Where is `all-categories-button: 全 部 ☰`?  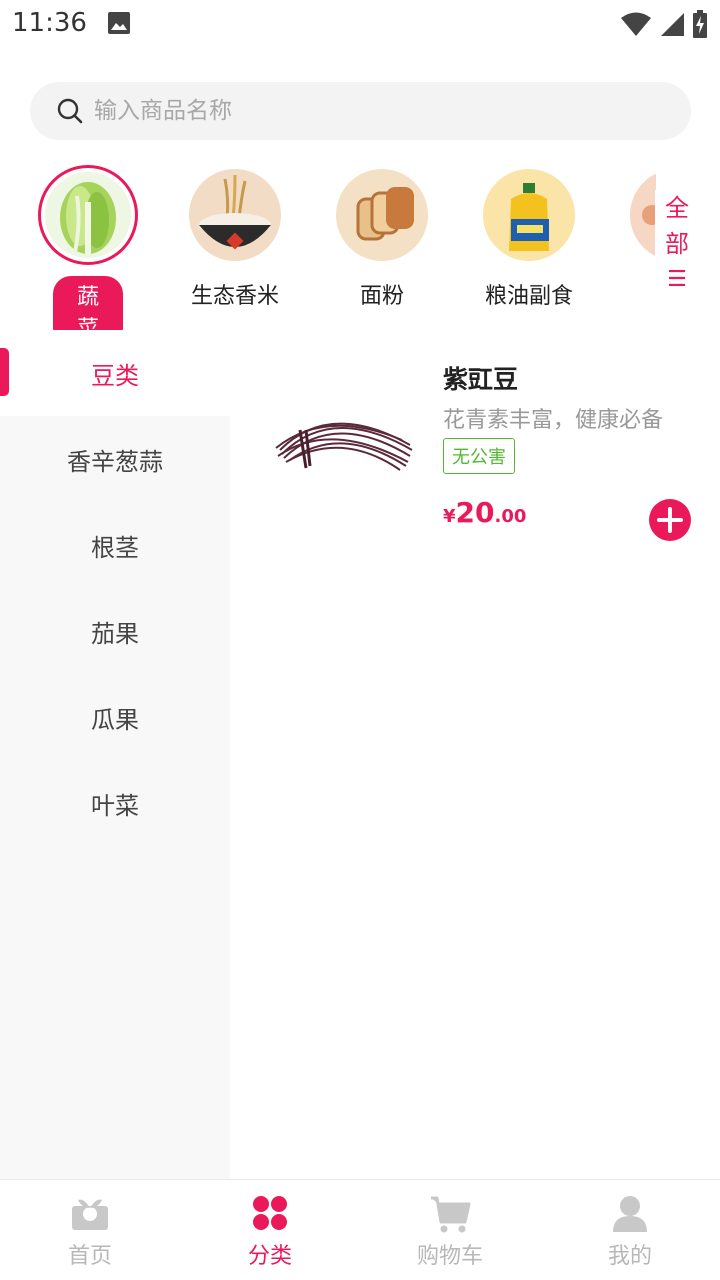 all-categories-button: 全 部 ☰ is located at coordinates (677, 245).